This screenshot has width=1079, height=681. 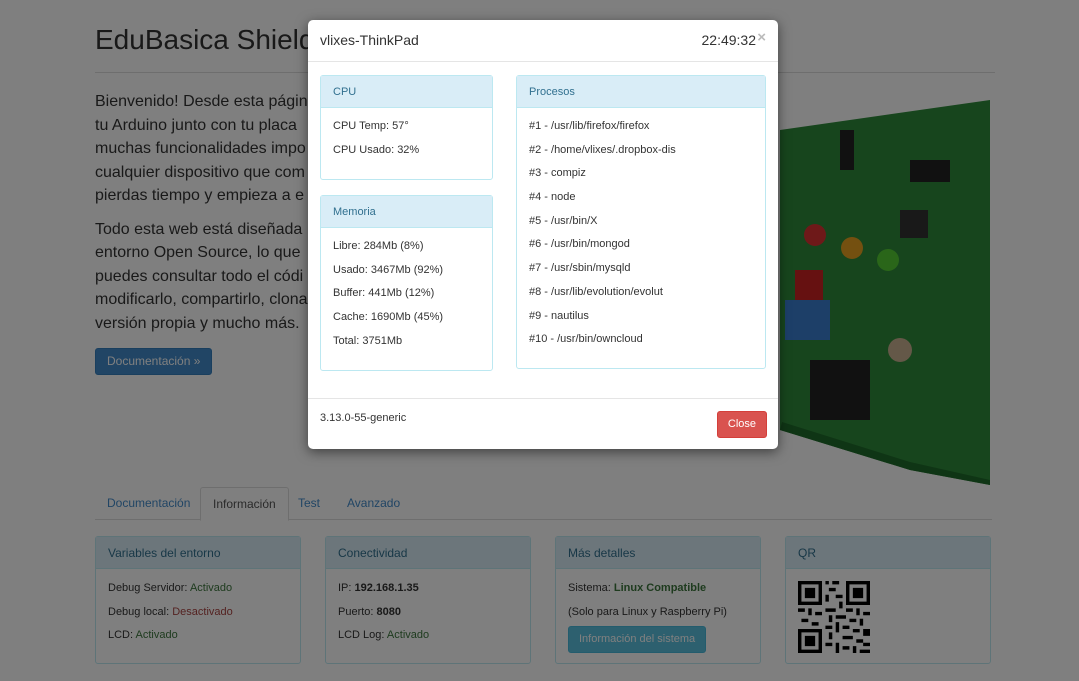 What do you see at coordinates (543, 423) in the screenshot?
I see `modal-footer: 3.13.0-55-generic Close` at bounding box center [543, 423].